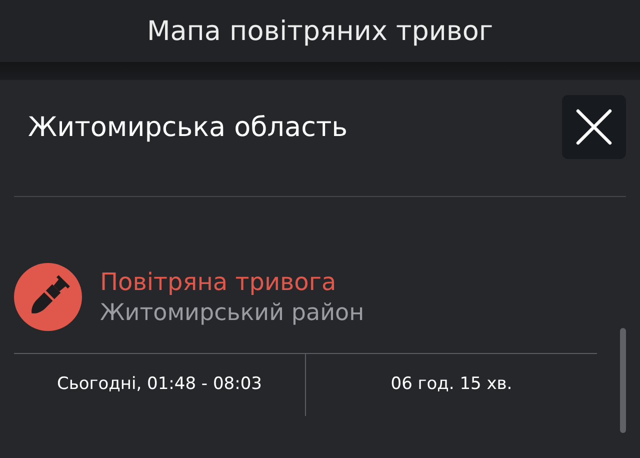 The width and height of the screenshot is (640, 458). I want to click on close-icon, so click(594, 127).